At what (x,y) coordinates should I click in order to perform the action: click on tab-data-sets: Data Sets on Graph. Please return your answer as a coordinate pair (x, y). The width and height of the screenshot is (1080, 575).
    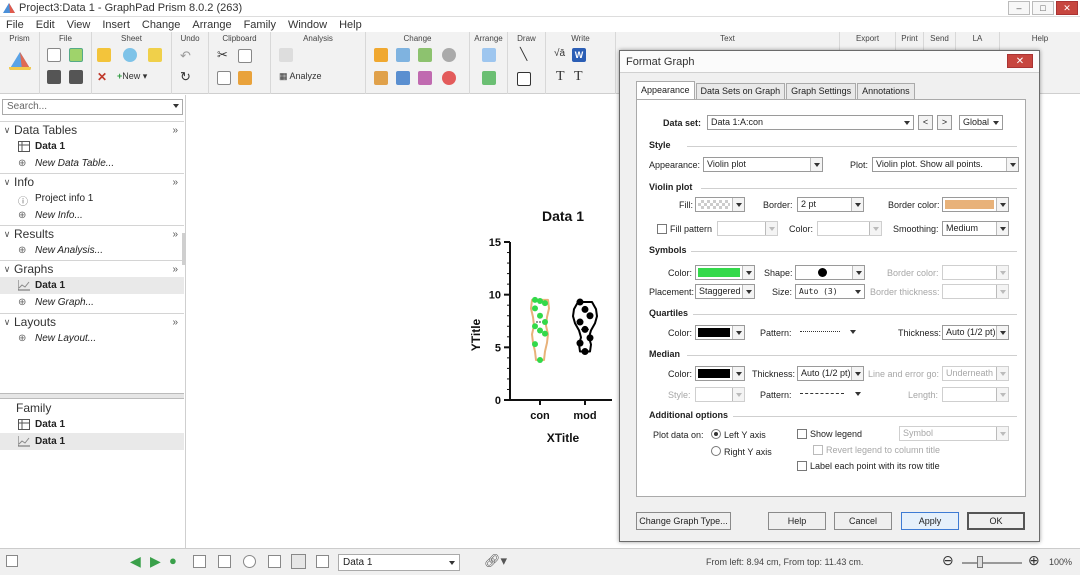
    Looking at the image, I should click on (740, 91).